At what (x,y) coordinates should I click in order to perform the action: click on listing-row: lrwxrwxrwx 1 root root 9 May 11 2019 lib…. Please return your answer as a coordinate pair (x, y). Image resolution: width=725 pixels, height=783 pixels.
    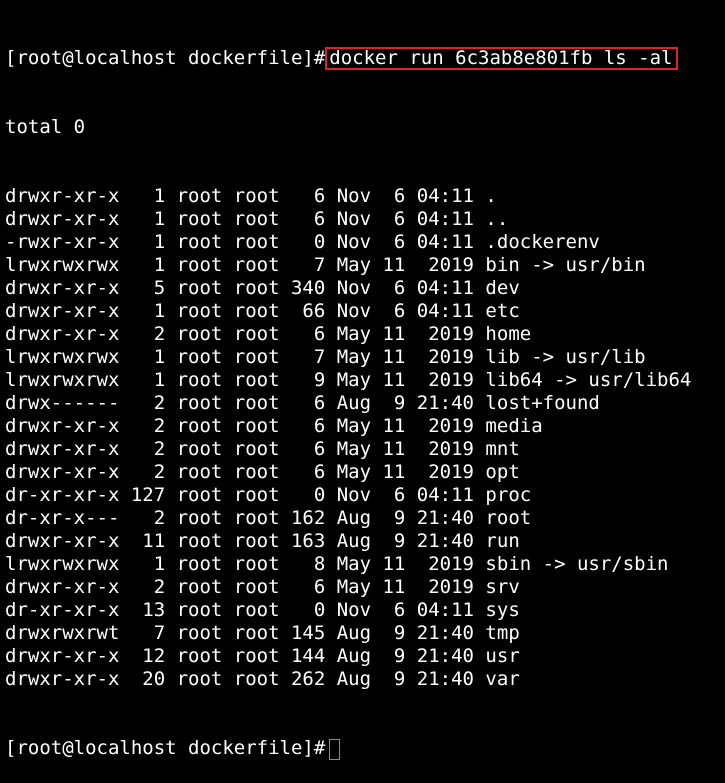
    Looking at the image, I should click on (348, 380).